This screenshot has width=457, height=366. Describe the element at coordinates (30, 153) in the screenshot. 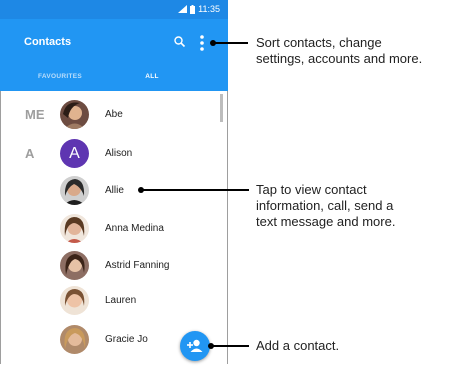

I see `section-header: A` at that location.